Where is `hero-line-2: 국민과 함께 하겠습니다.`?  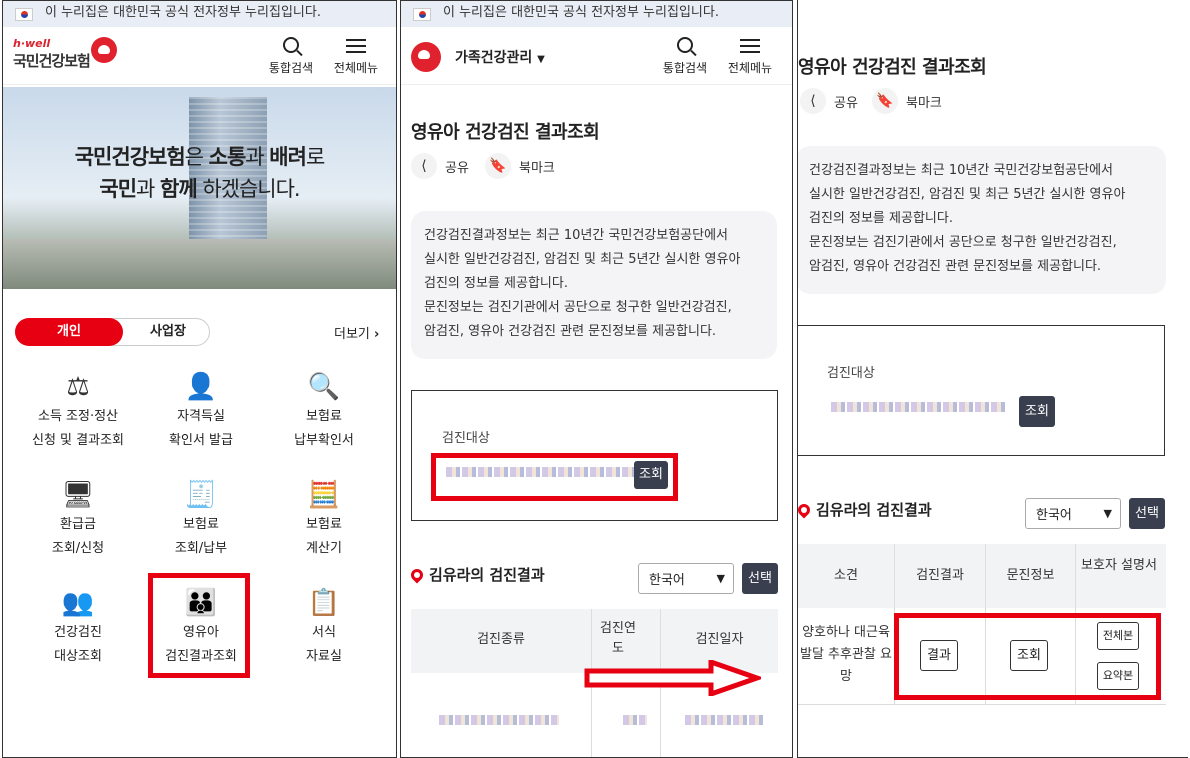
hero-line-2: 국민과 함께 하겠습니다. is located at coordinates (199, 189).